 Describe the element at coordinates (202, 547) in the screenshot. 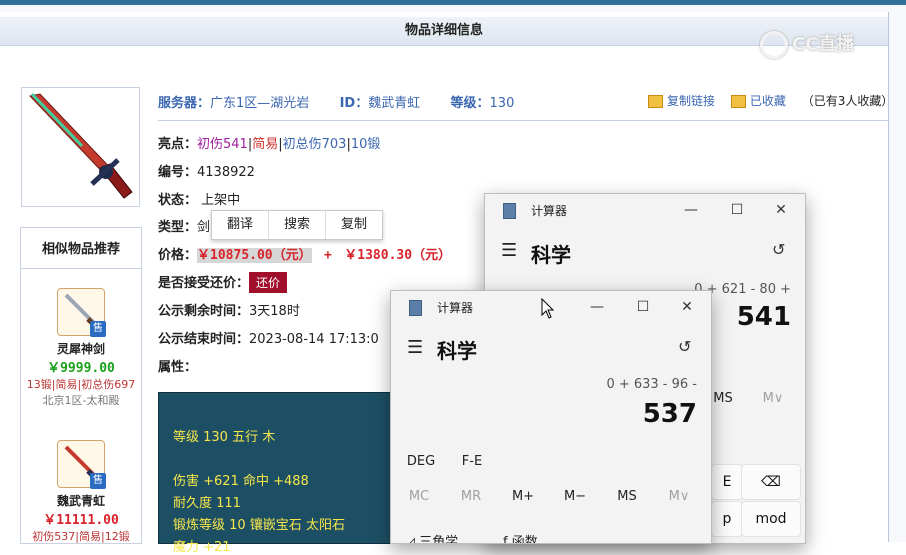

I see `attr-line: 魔力 +21` at that location.